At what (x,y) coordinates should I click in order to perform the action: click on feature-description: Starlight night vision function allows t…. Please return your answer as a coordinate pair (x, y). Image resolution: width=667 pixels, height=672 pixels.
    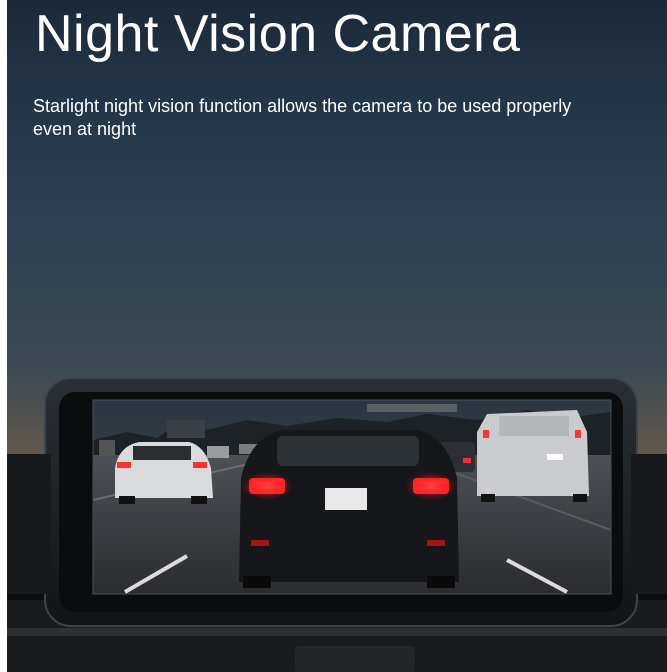
    Looking at the image, I should click on (302, 117).